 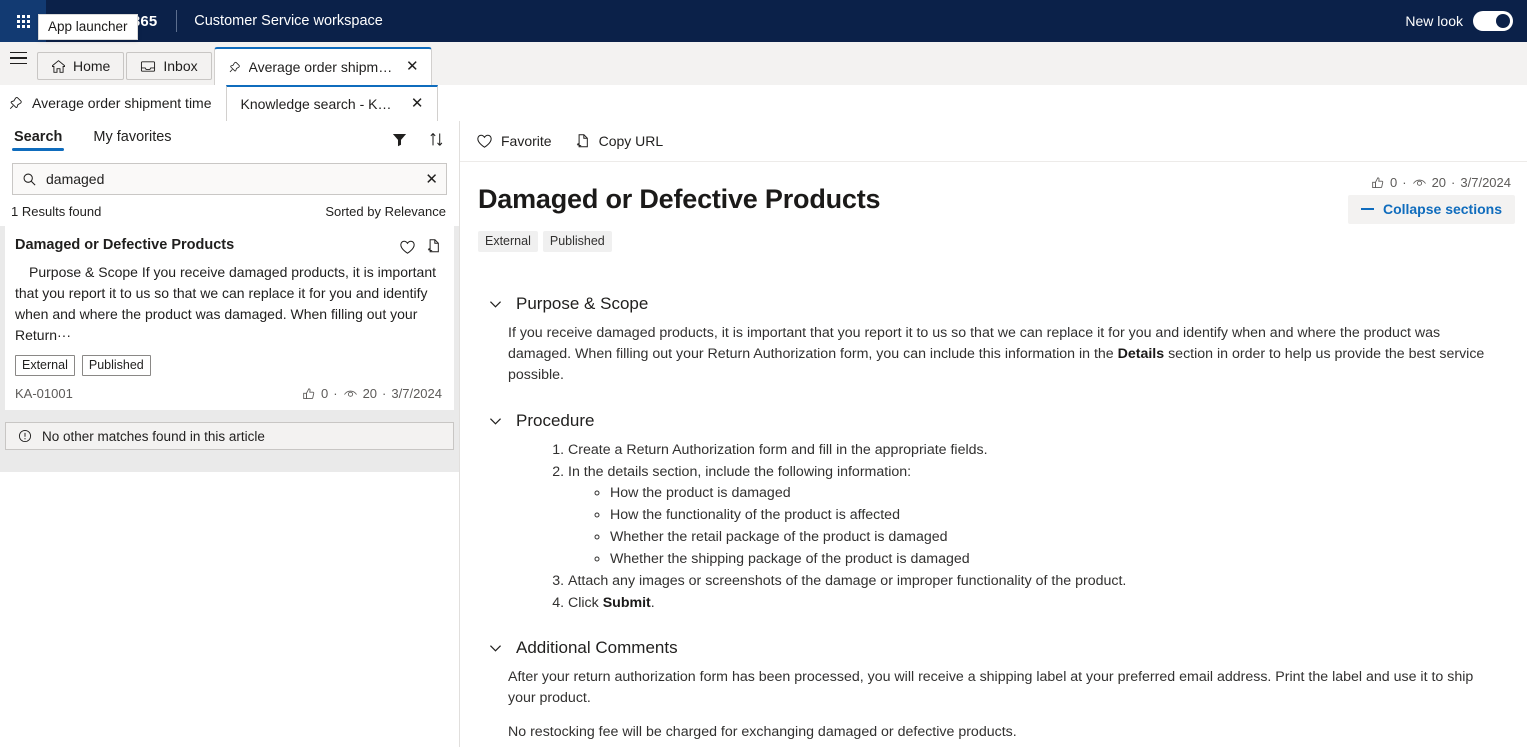 What do you see at coordinates (597, 647) in the screenshot?
I see `section-title: Additional Comments` at bounding box center [597, 647].